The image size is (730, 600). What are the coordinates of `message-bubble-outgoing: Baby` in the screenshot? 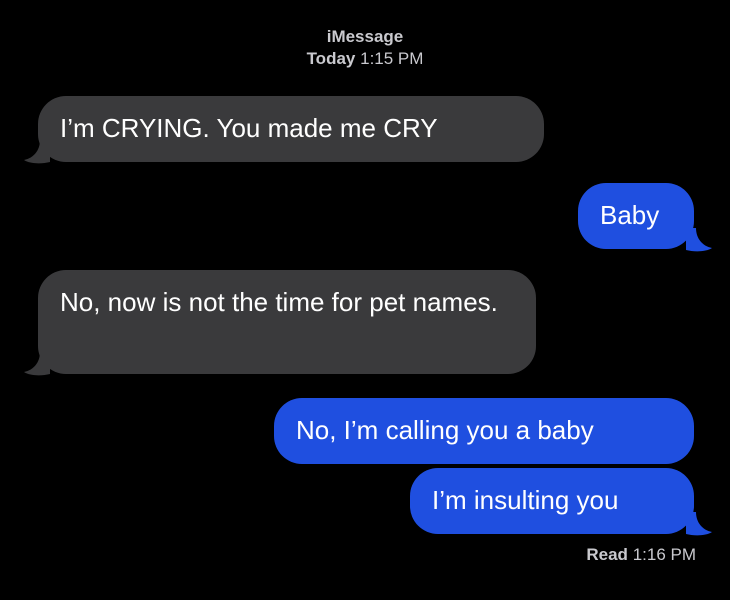 It's located at (636, 216).